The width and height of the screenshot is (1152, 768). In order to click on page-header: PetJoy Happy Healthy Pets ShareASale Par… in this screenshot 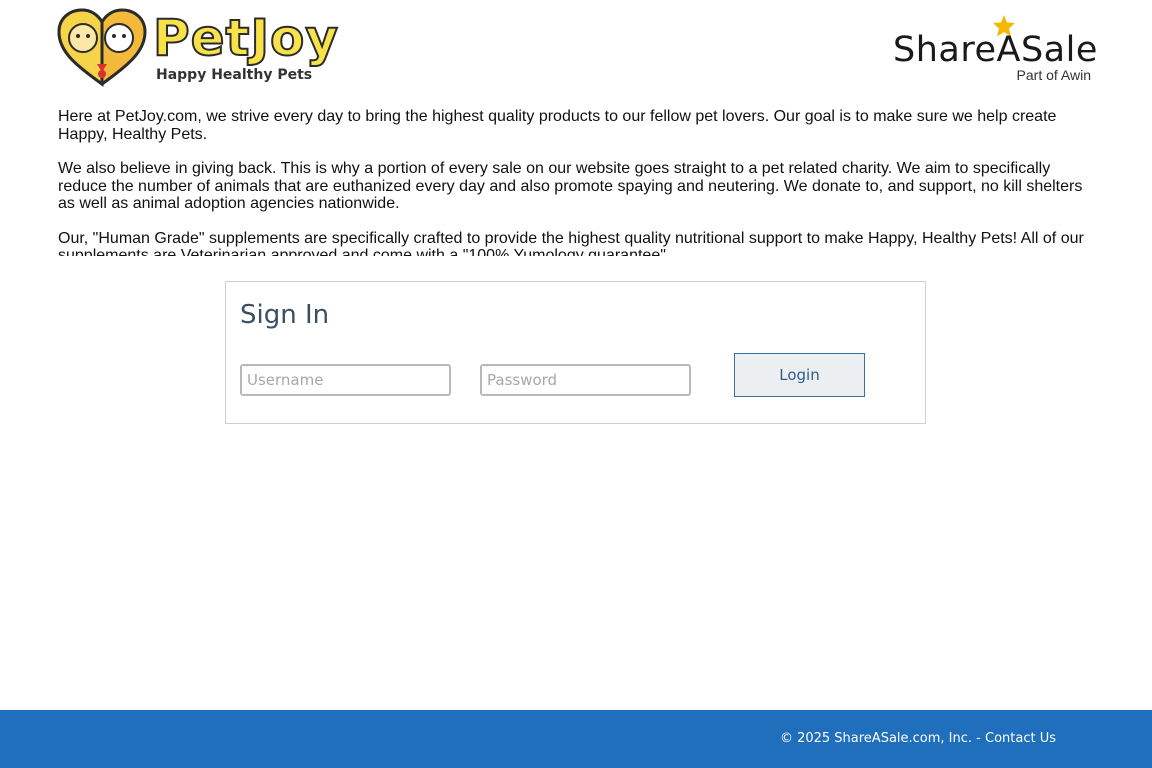, I will do `click(576, 50)`.